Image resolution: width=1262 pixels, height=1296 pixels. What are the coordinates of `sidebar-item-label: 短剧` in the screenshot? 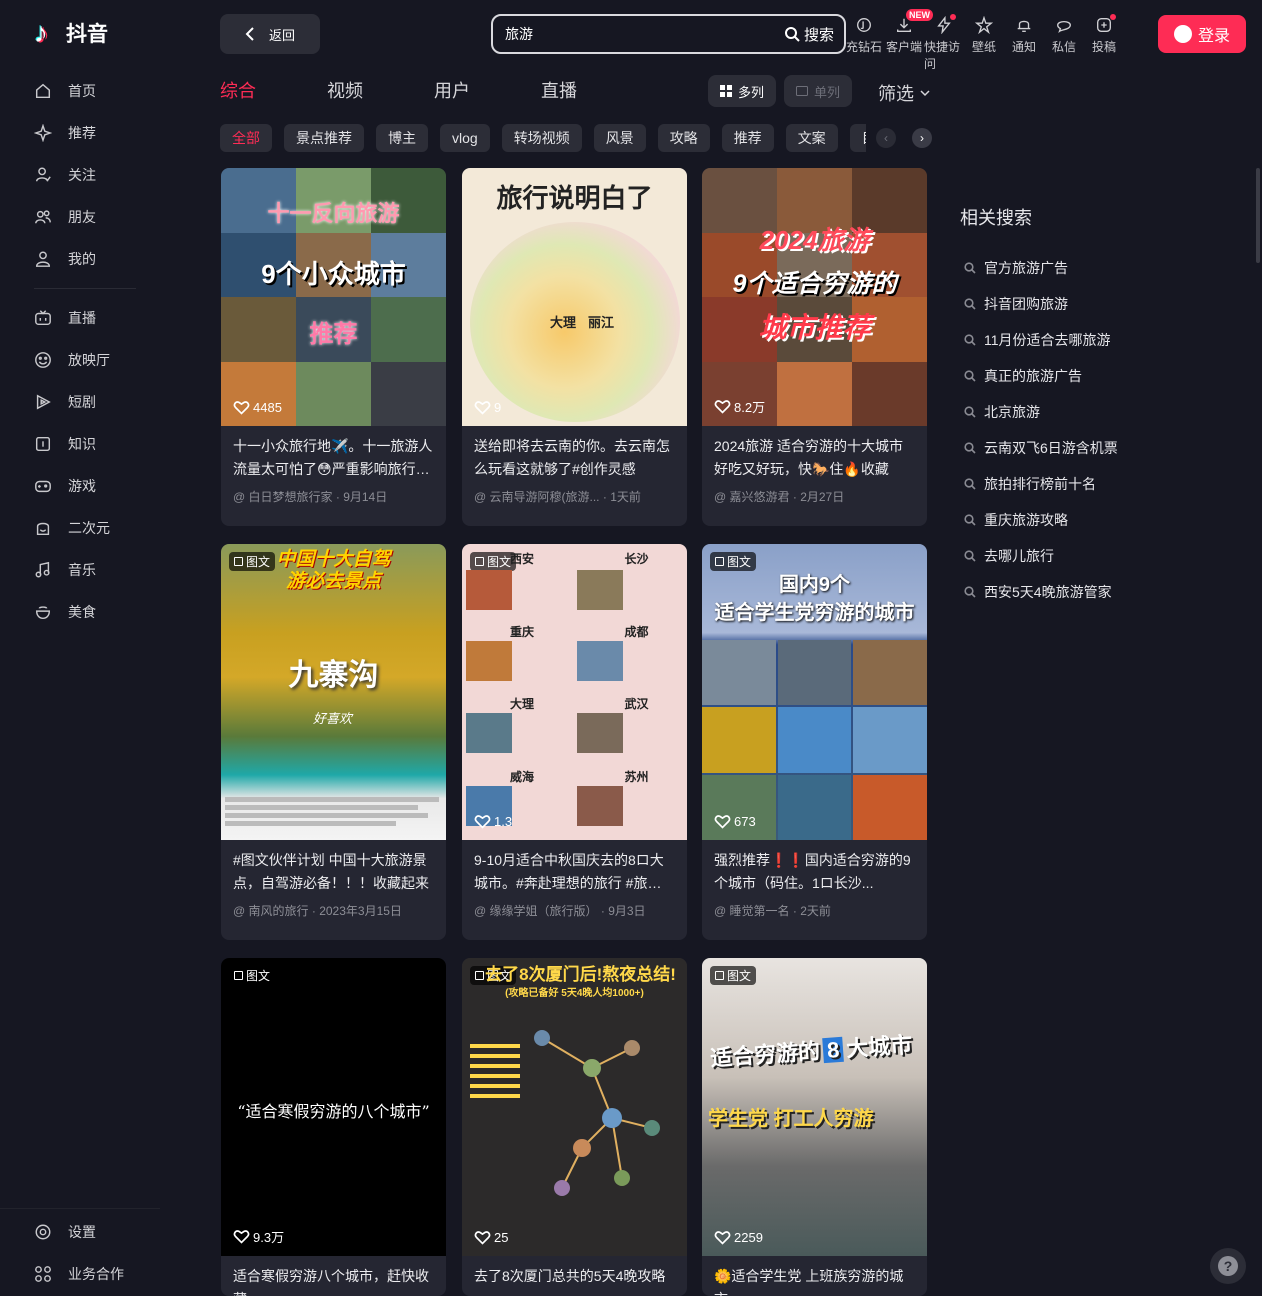 It's located at (82, 402).